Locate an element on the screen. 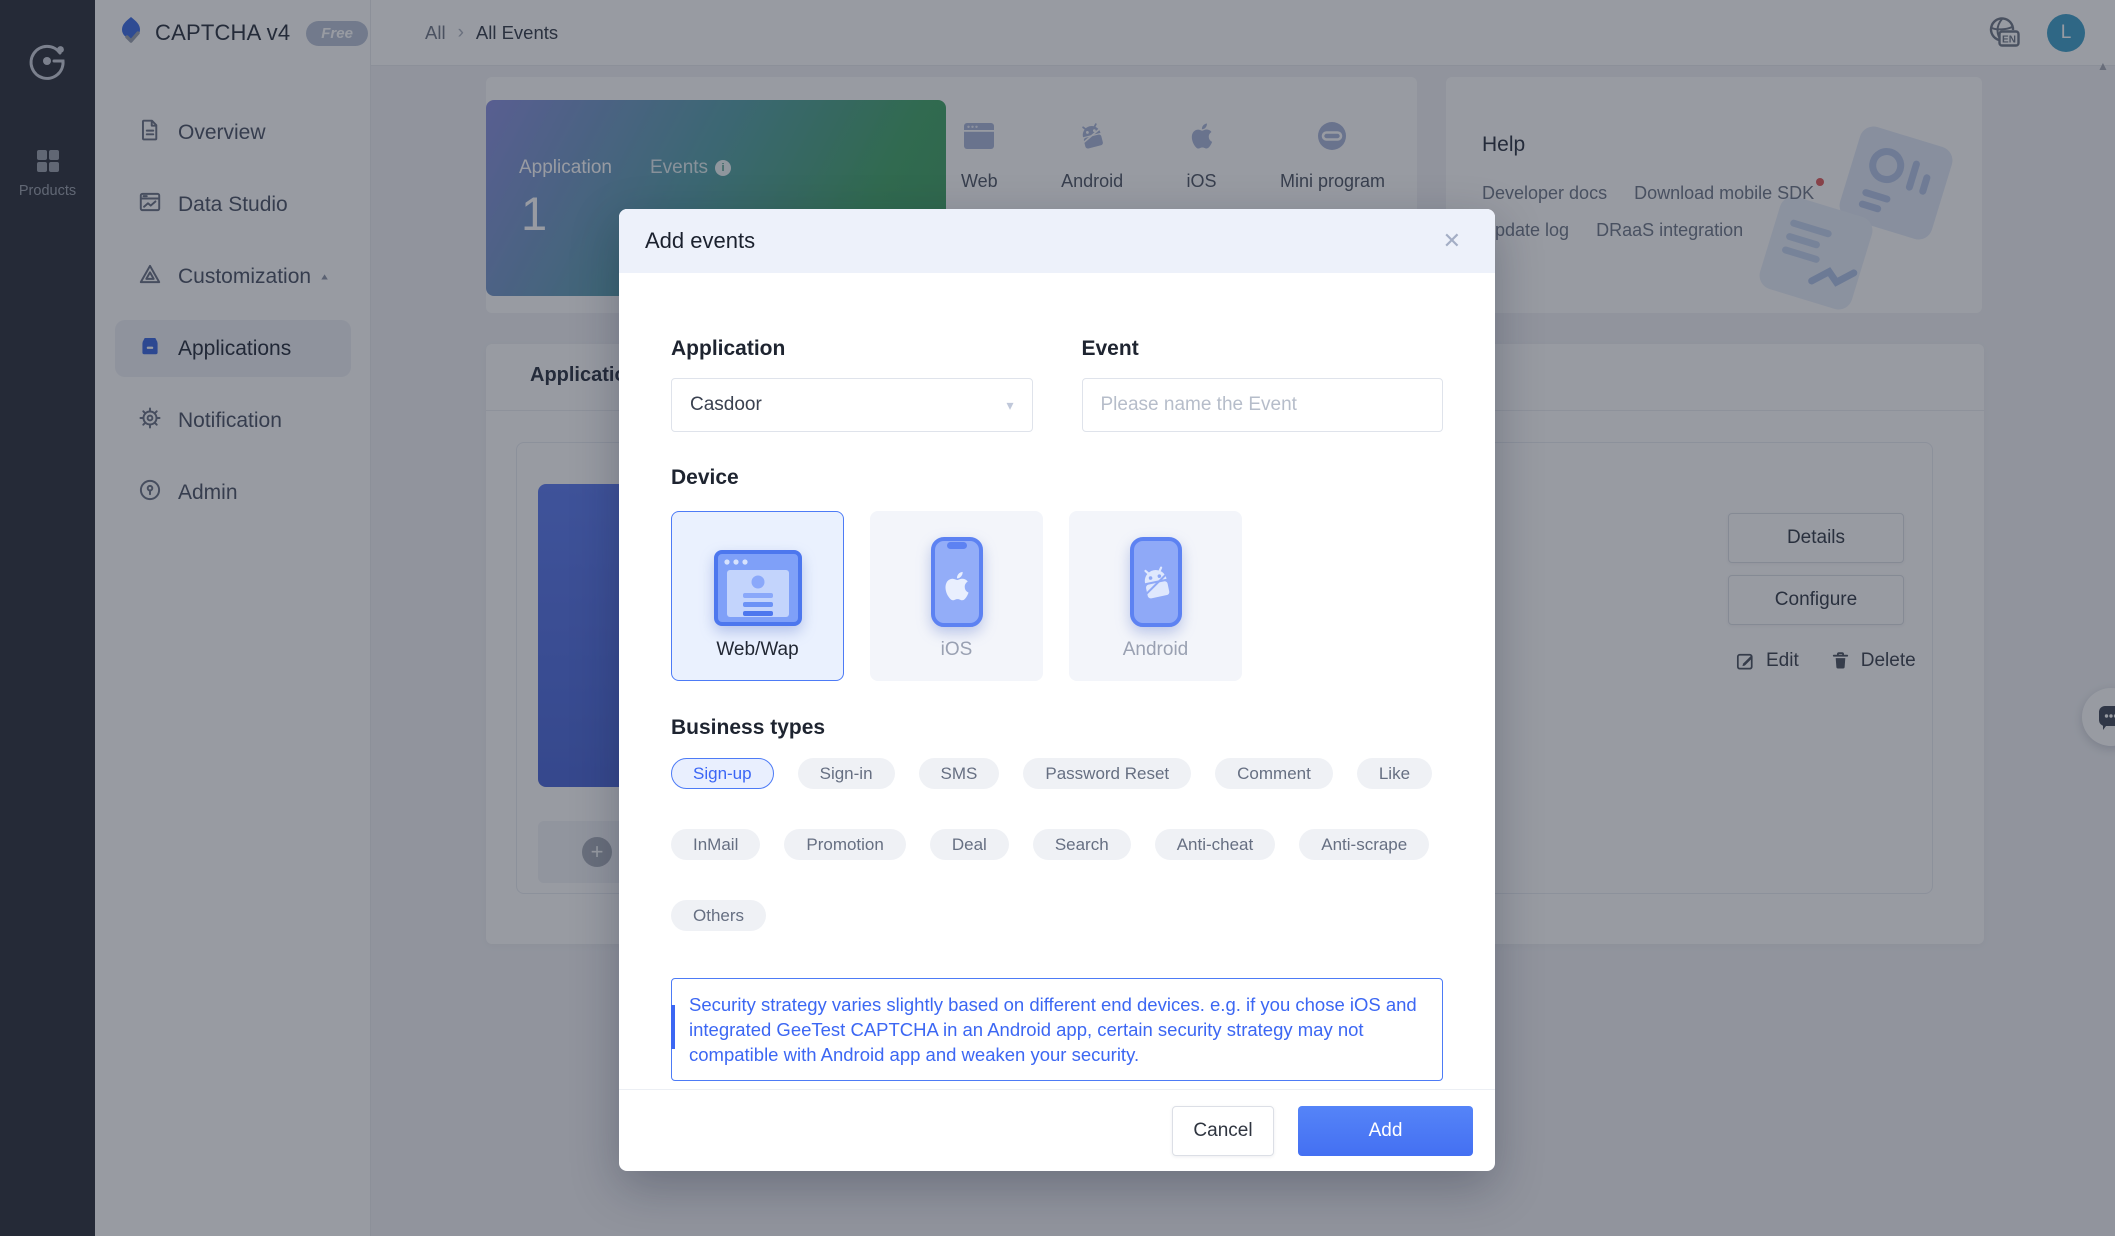 Image resolution: width=2115 pixels, height=1236 pixels. modal-title: Add events is located at coordinates (700, 240).